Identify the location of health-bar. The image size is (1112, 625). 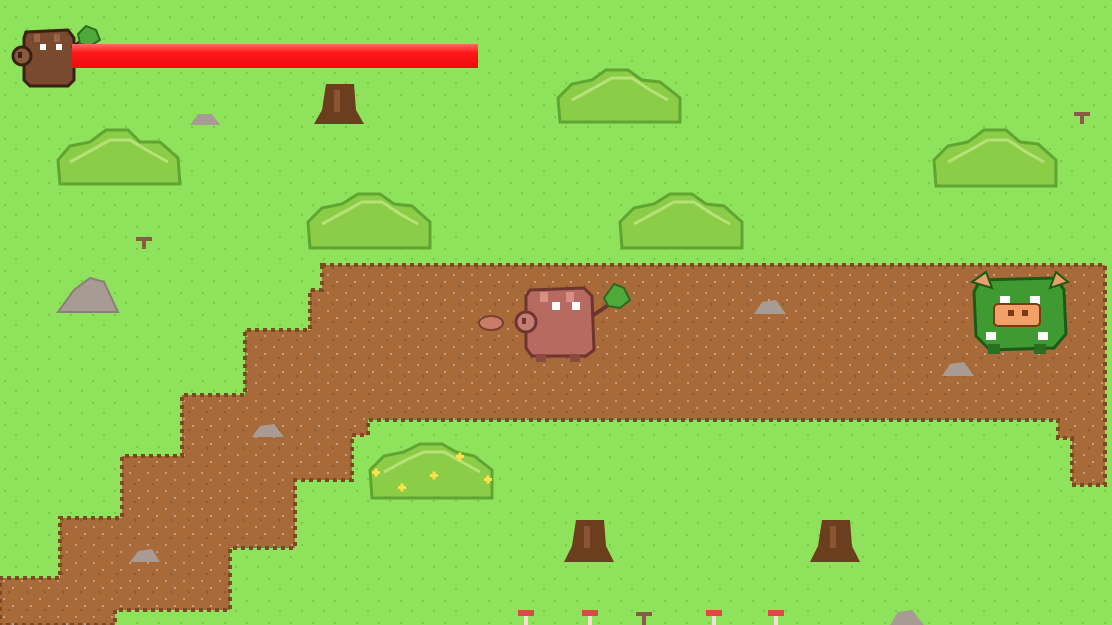
(275, 56).